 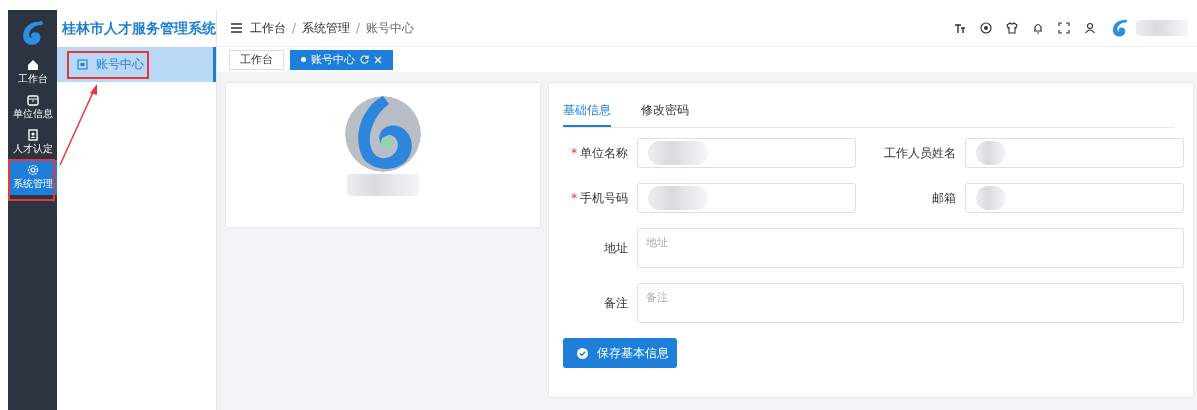 I want to click on sidebar-item: 工作台, so click(x=32, y=72).